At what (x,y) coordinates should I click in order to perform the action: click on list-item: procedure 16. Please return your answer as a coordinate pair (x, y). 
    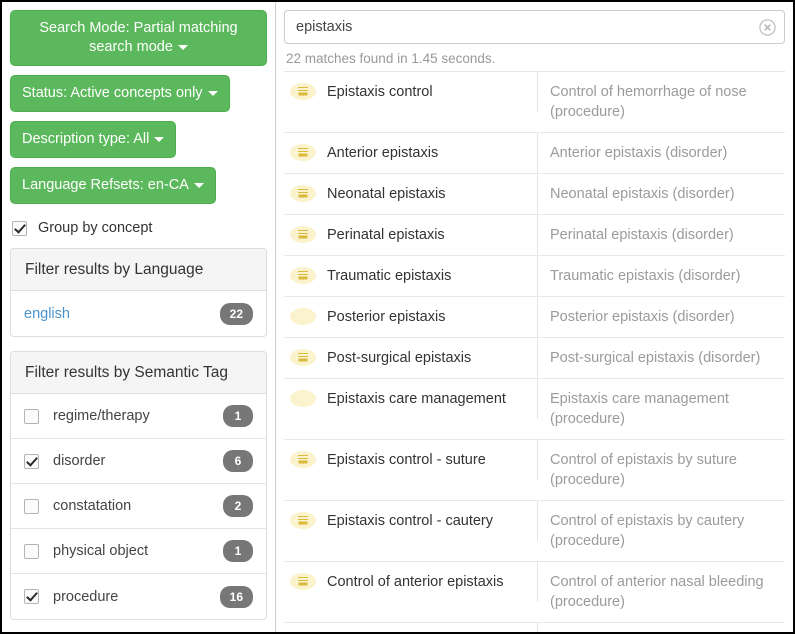
    Looking at the image, I should click on (138, 596).